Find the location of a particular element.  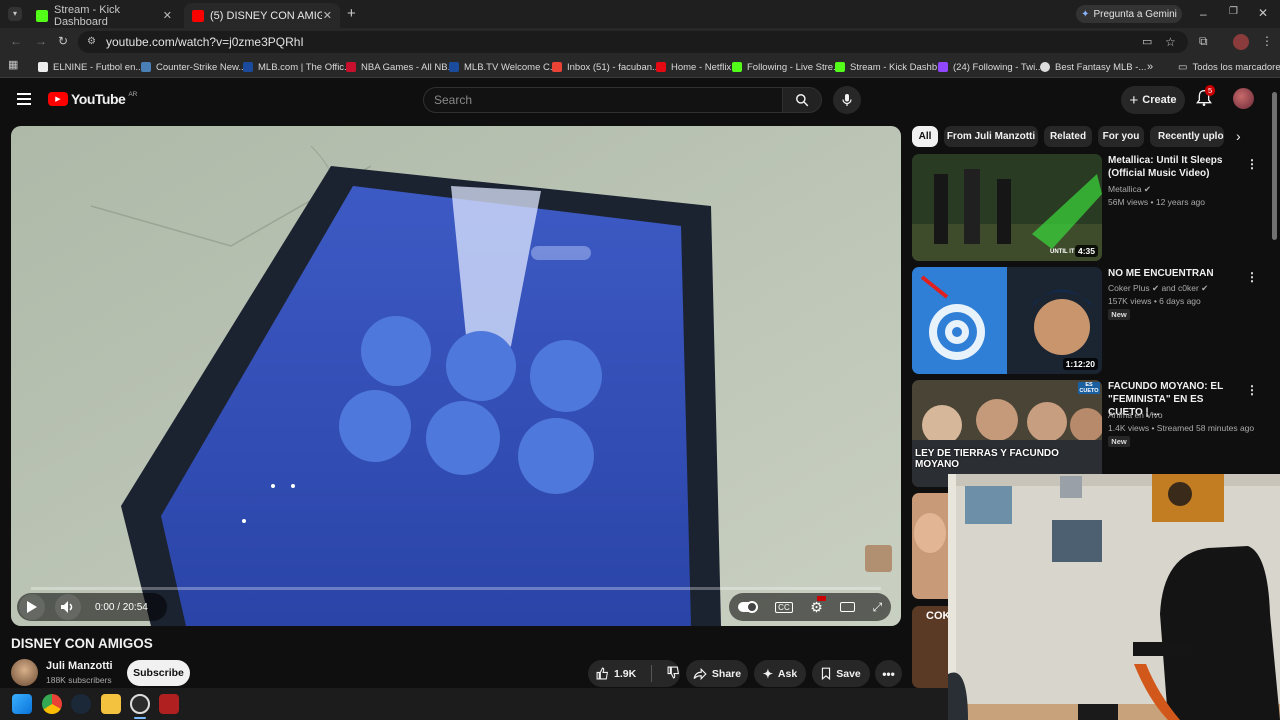

channel-name: Coker Plus ✔ and c0ker ✔ is located at coordinates (1158, 288).